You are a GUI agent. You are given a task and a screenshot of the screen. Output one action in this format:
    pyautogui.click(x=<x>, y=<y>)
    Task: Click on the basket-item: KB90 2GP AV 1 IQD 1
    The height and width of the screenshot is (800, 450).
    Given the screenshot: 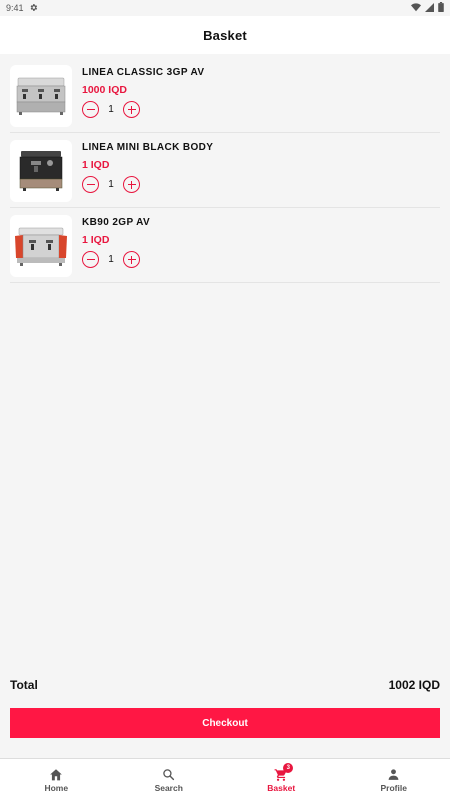 What is the action you would take?
    pyautogui.click(x=225, y=245)
    